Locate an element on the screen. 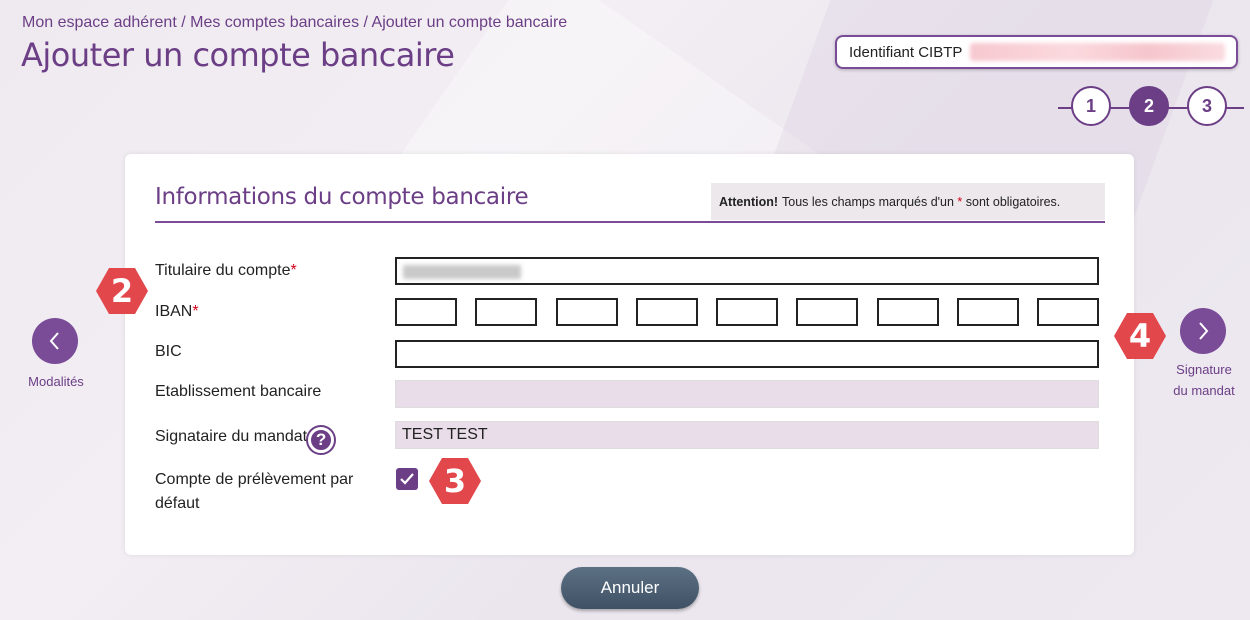  step-1: 1 is located at coordinates (1091, 106).